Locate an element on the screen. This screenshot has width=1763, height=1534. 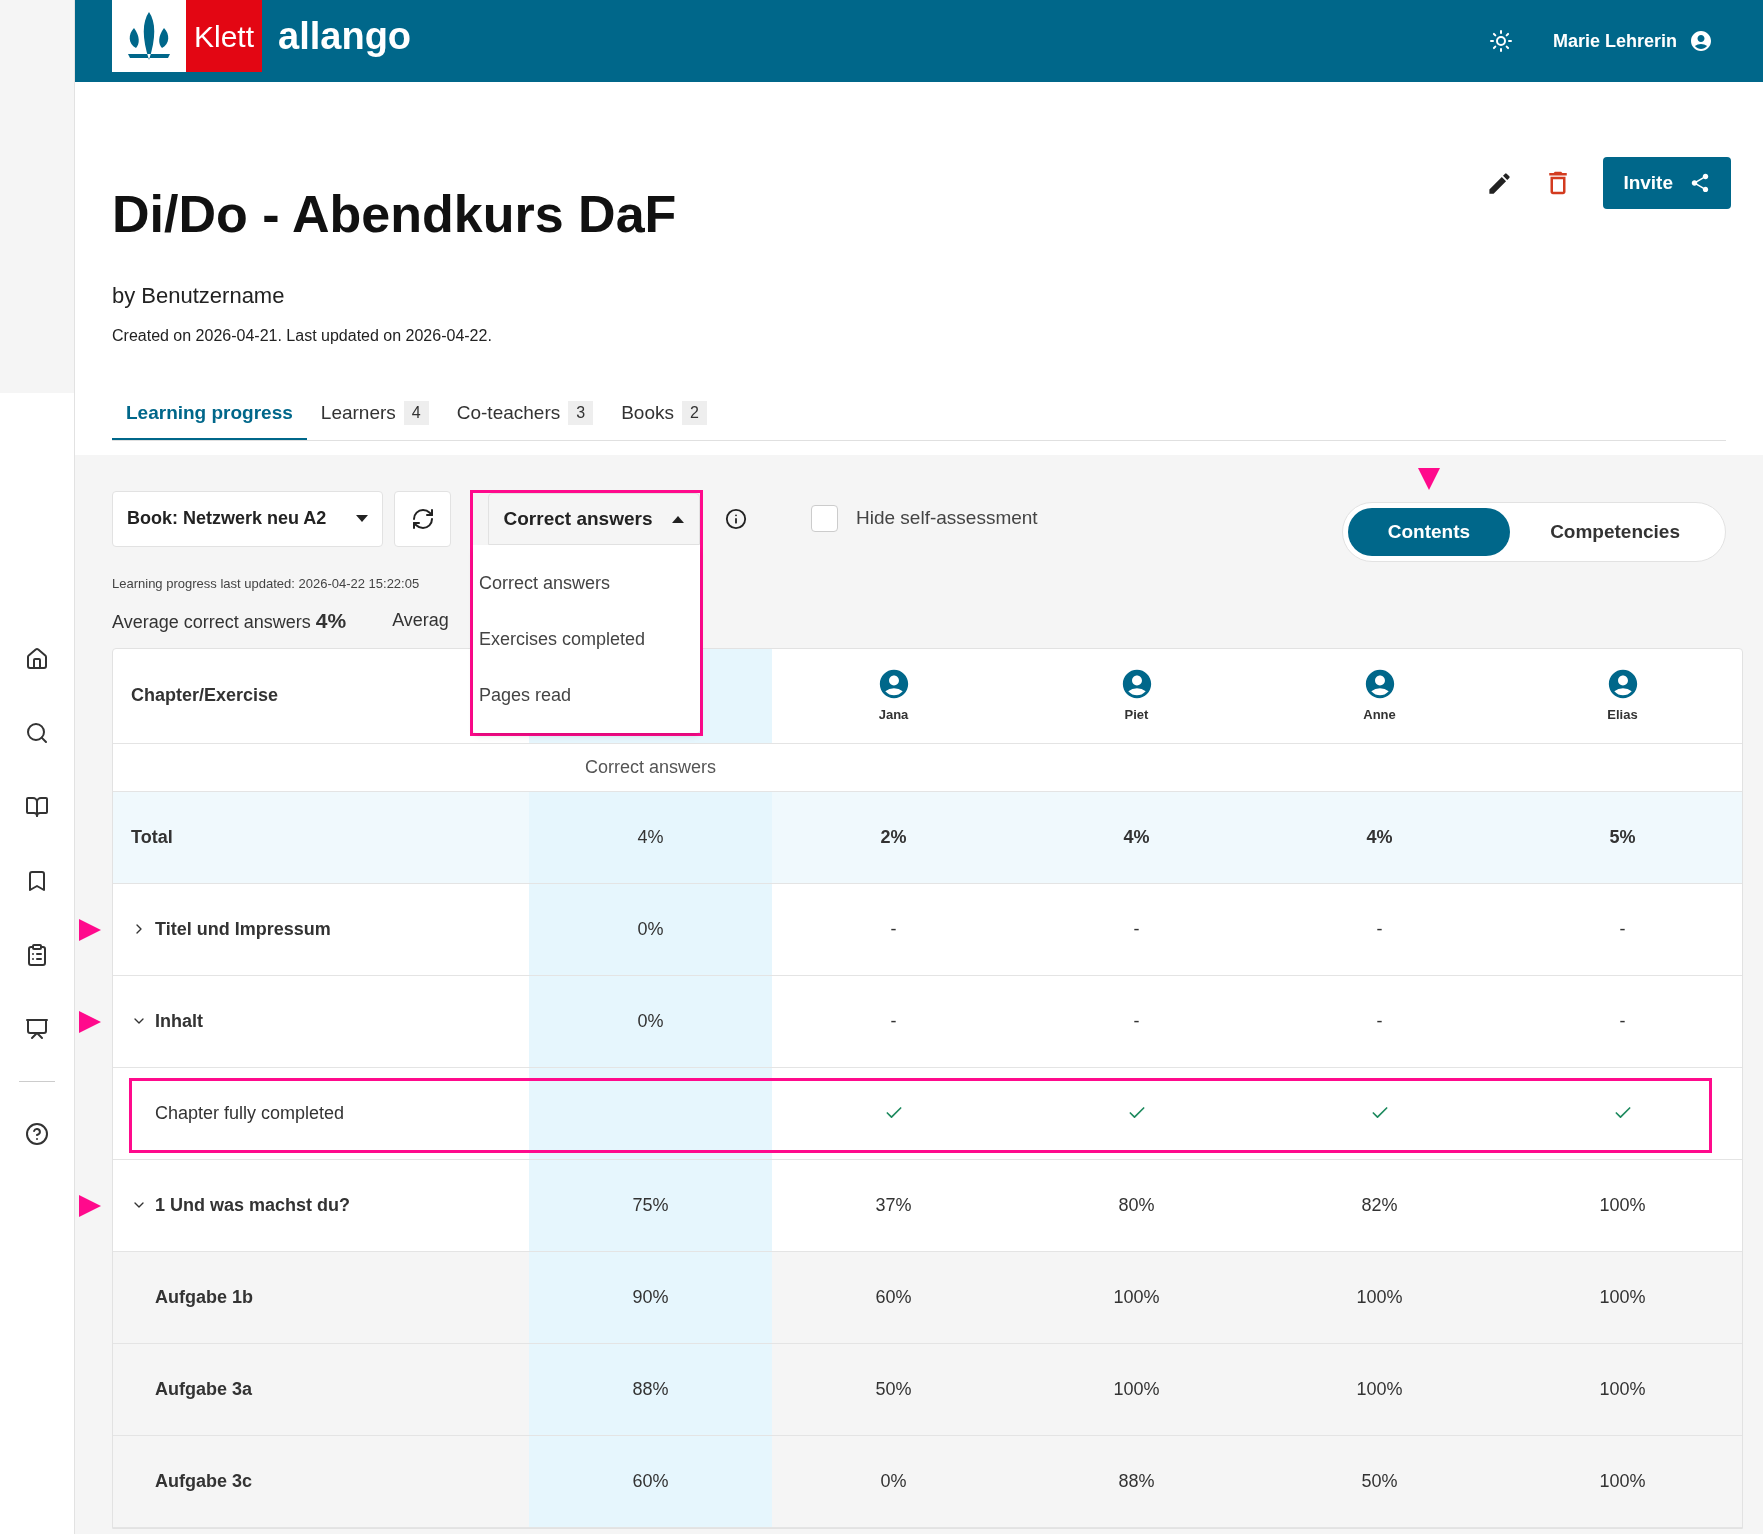
table-cell-text: 0% is located at coordinates (893, 1481).